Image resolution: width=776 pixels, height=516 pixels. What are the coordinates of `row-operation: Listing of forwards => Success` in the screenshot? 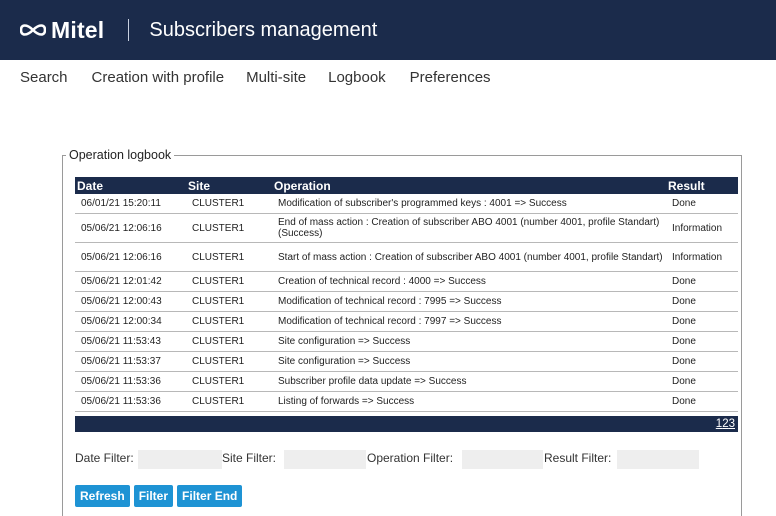 It's located at (346, 401).